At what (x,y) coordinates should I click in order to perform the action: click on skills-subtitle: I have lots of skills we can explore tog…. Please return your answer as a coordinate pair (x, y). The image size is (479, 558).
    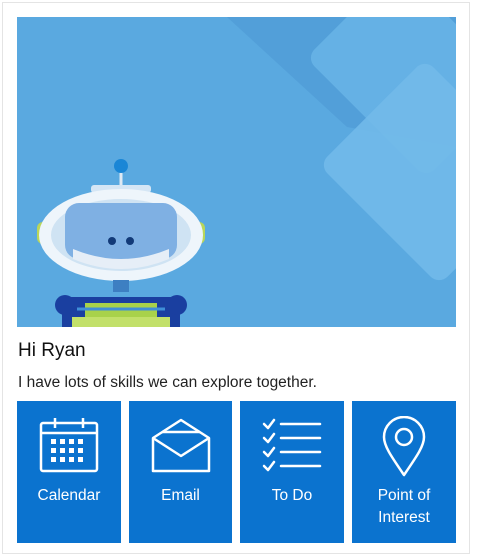
    Looking at the image, I should click on (167, 382).